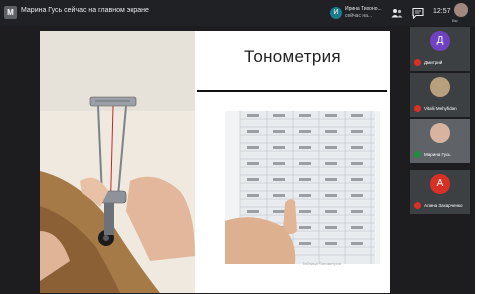 This screenshot has width=479, height=294. Describe the element at coordinates (397, 13) in the screenshot. I see `people-icon` at that location.